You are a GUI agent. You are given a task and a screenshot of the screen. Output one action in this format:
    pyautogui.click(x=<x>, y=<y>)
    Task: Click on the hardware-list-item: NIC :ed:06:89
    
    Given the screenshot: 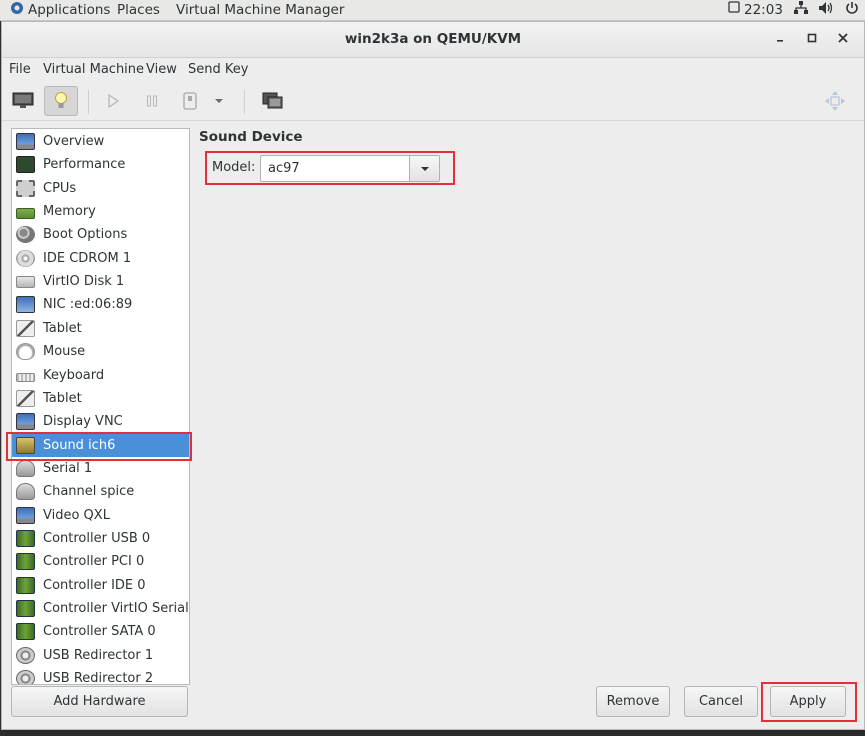 What is the action you would take?
    pyautogui.click(x=100, y=304)
    